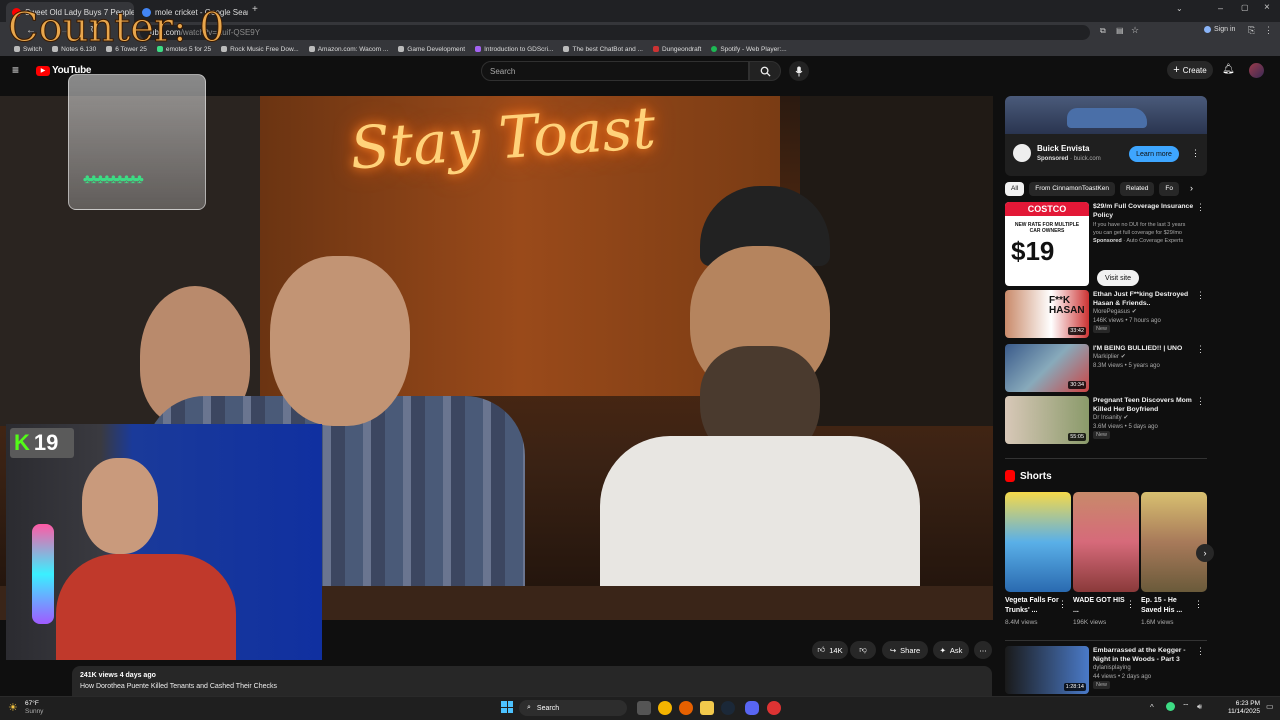 The height and width of the screenshot is (720, 1280). What do you see at coordinates (1063, 148) in the screenshot?
I see `ad-name: Buick Envista` at bounding box center [1063, 148].